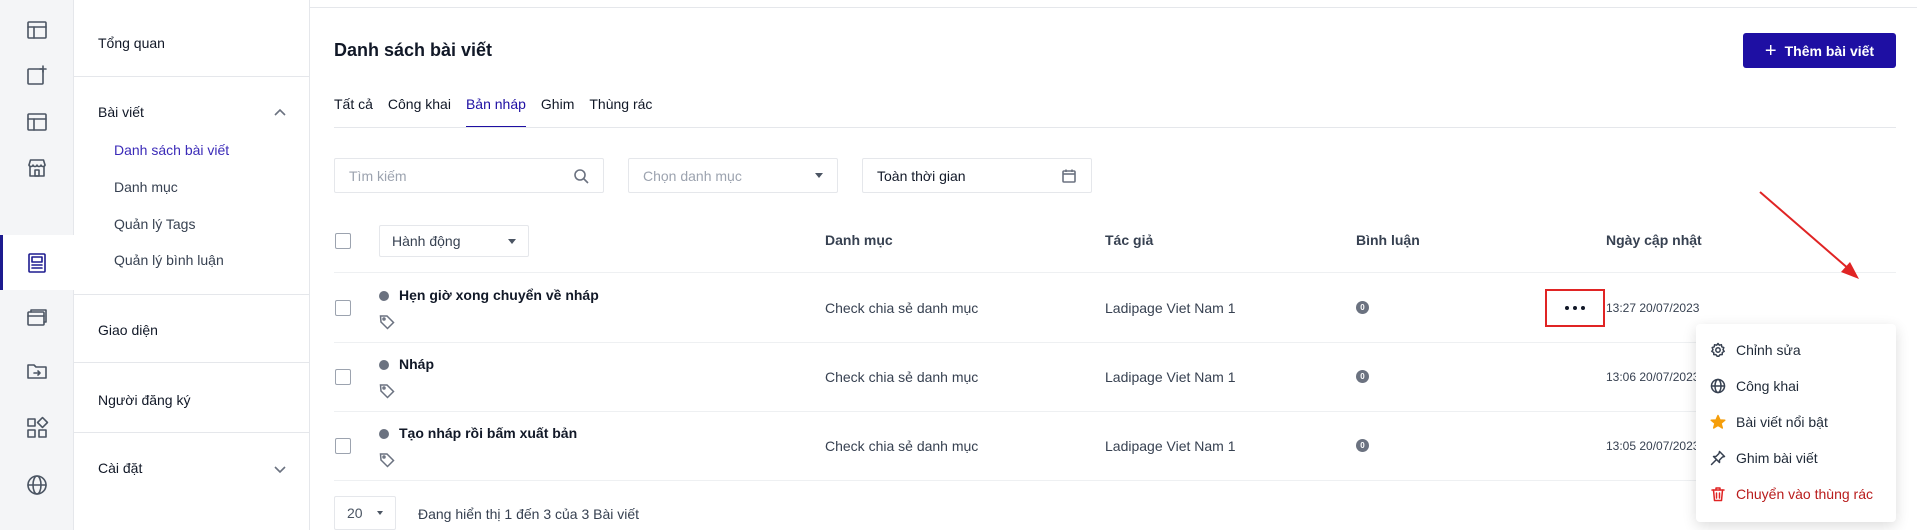 The width and height of the screenshot is (1917, 530). What do you see at coordinates (37, 167) in the screenshot?
I see `rail-store-icon` at bounding box center [37, 167].